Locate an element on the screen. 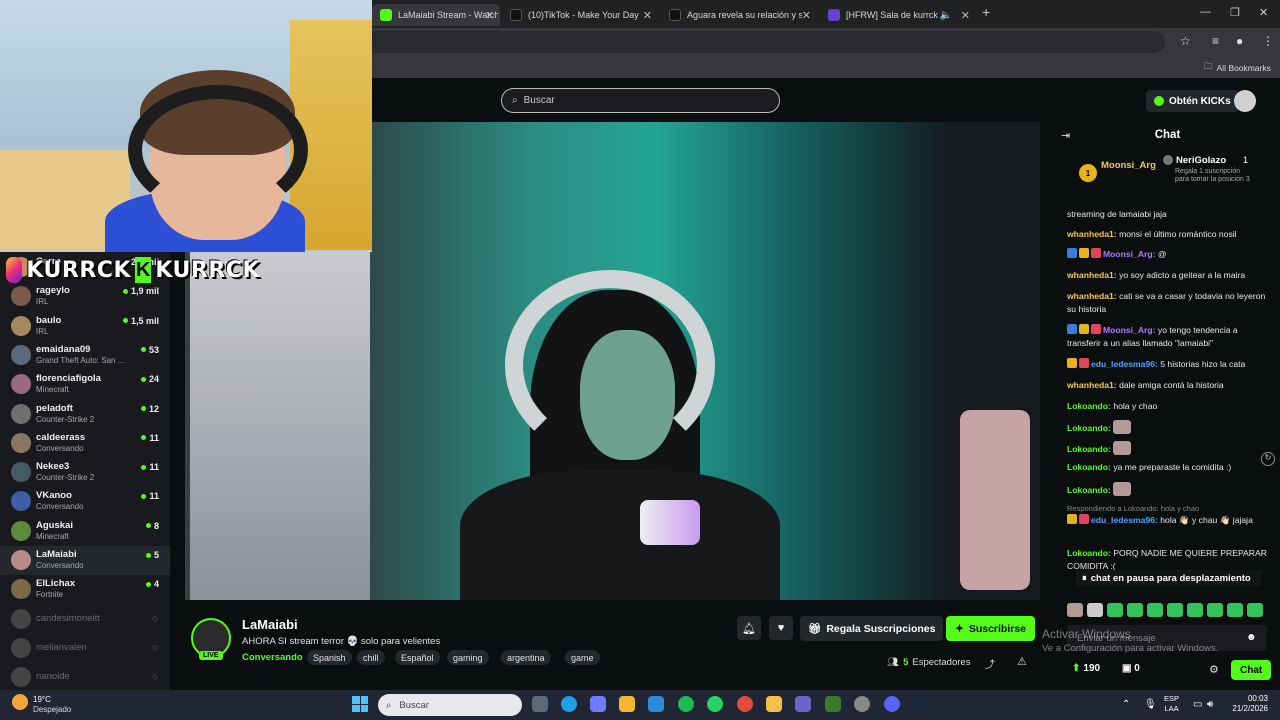 The image size is (1280, 720). sidebar-channel-offline: melianvalen ⦸ is located at coordinates (85, 648).